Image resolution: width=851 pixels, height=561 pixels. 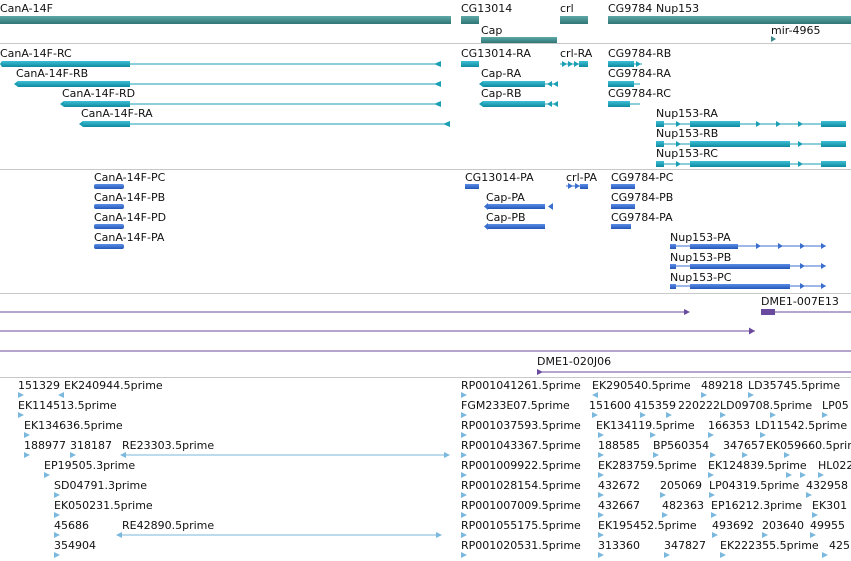 What do you see at coordinates (521, 385) in the screenshot?
I see `est-label: RP001041261.5prime` at bounding box center [521, 385].